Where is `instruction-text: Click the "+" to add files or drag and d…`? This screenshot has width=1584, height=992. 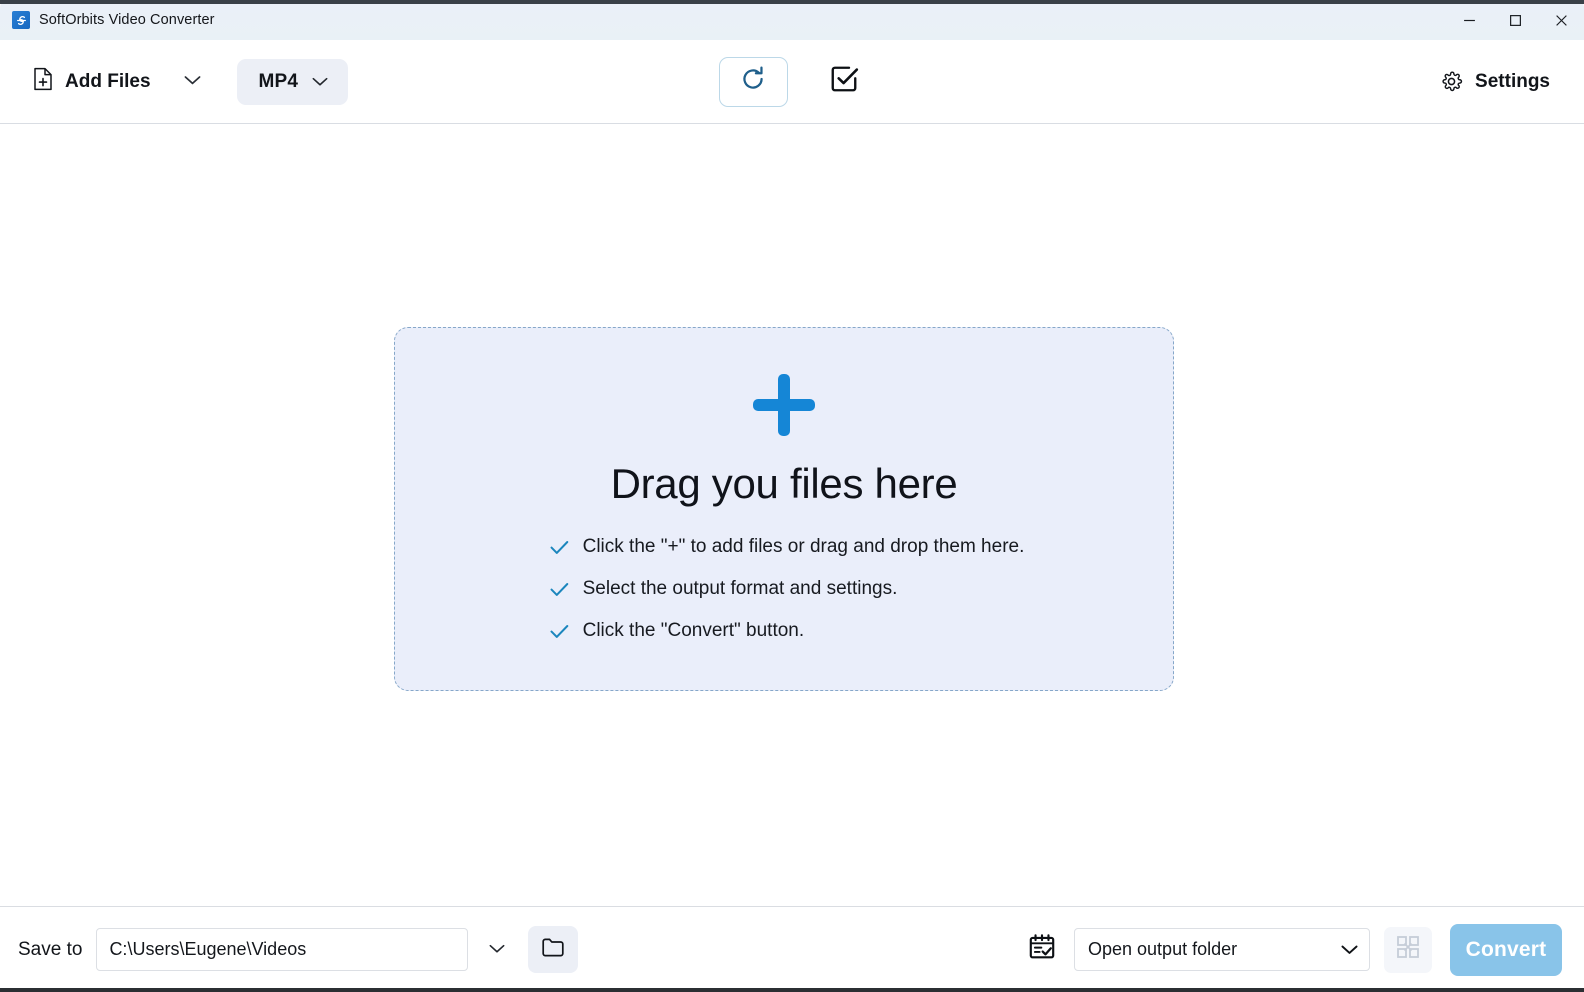
instruction-text: Click the "+" to add files or drag and d… is located at coordinates (803, 546).